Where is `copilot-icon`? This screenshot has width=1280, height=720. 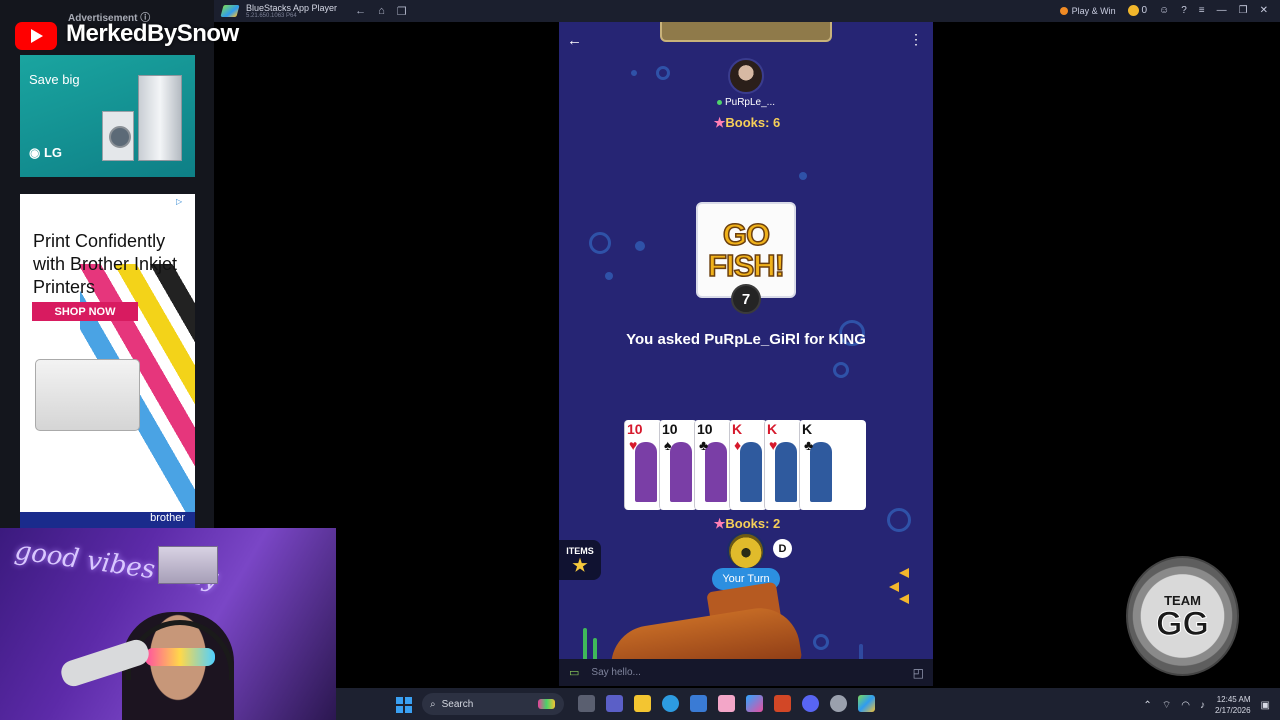
copilot-icon is located at coordinates (754, 703).